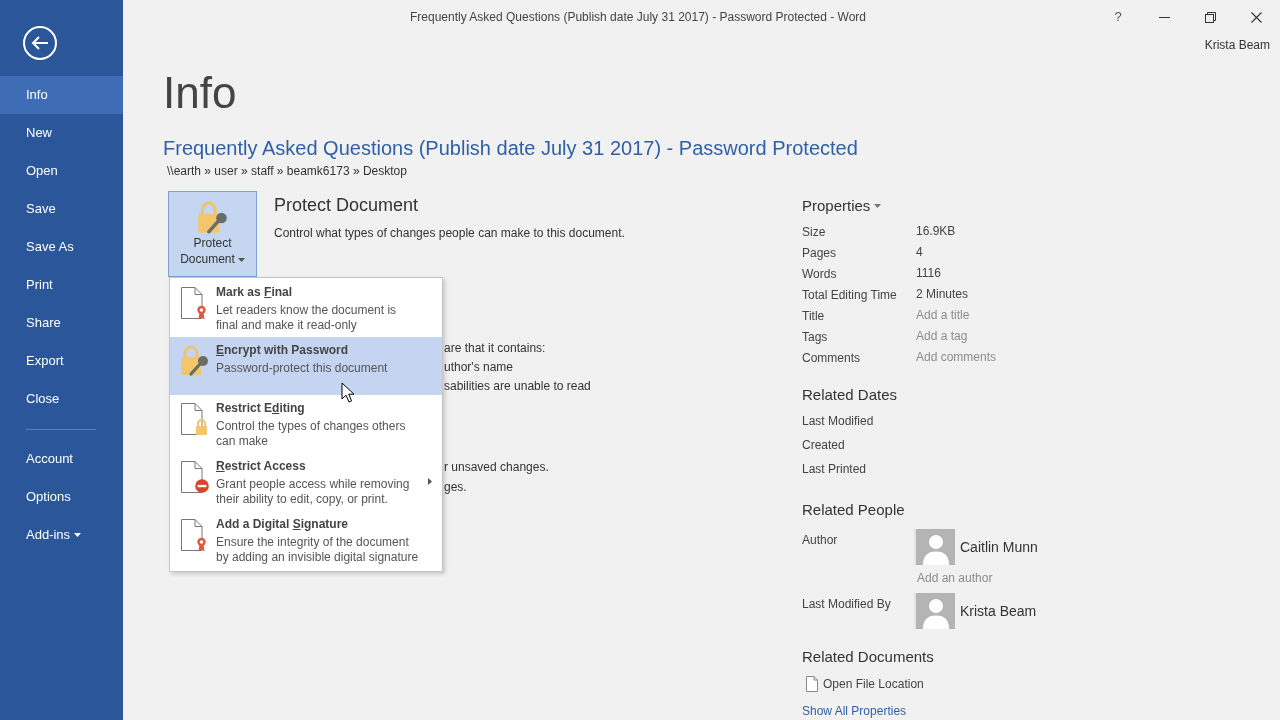  What do you see at coordinates (510, 148) in the screenshot?
I see `document-title: Frequently Asked Questions (Publish date July 31 2017) - Password Protected` at bounding box center [510, 148].